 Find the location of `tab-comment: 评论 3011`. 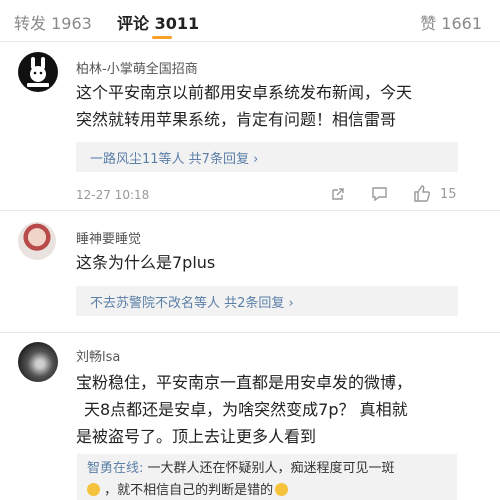

tab-comment: 评论 3011 is located at coordinates (158, 22).